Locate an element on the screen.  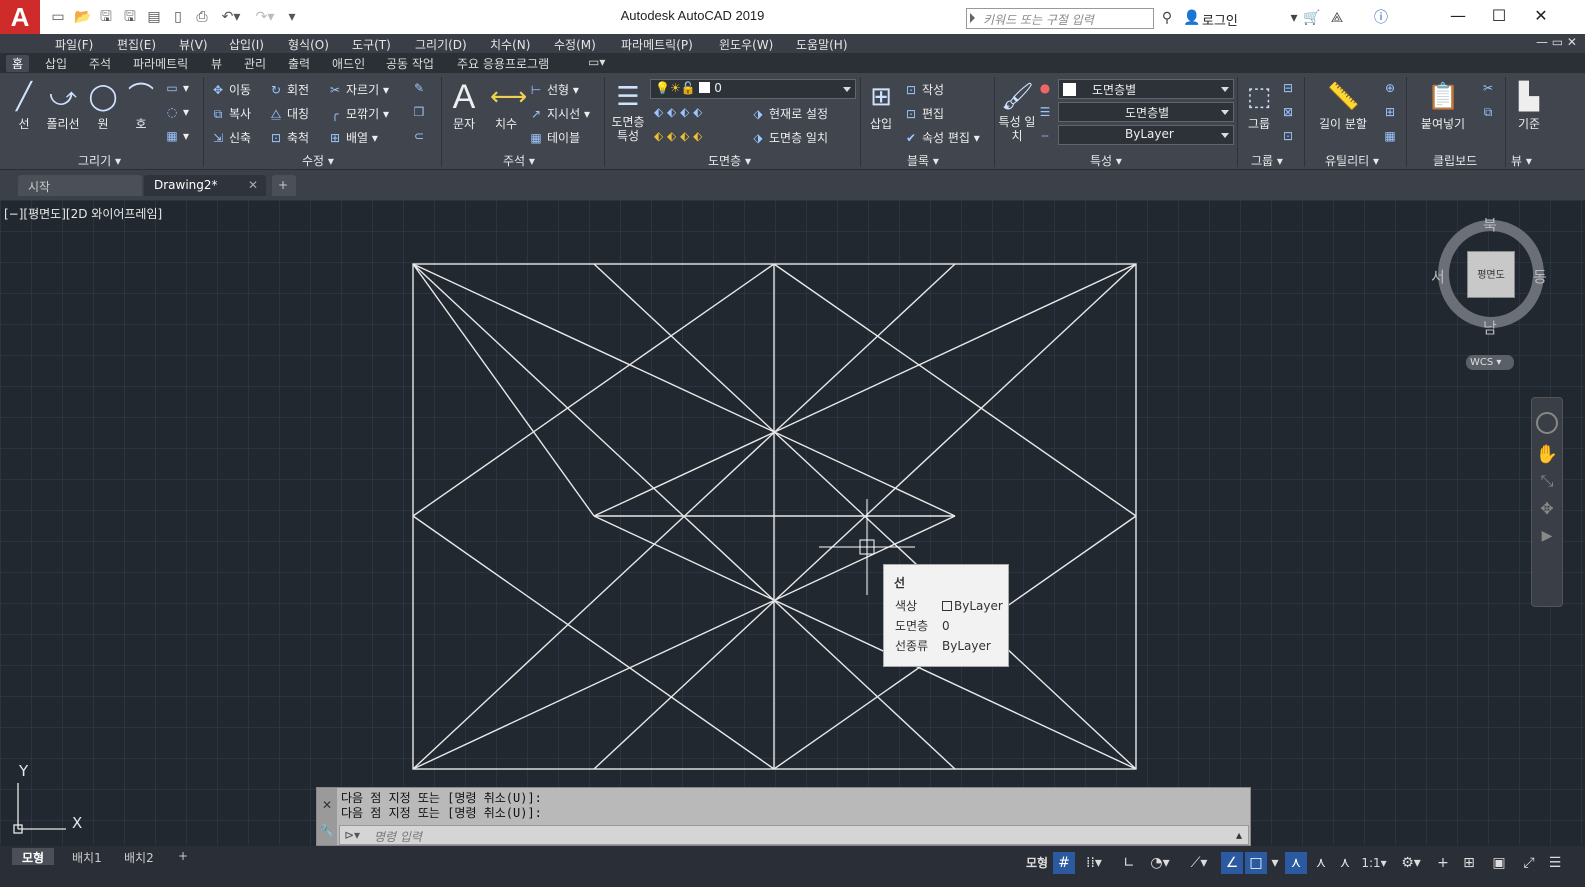
menu-modify: 수정(M) is located at coordinates (575, 44).